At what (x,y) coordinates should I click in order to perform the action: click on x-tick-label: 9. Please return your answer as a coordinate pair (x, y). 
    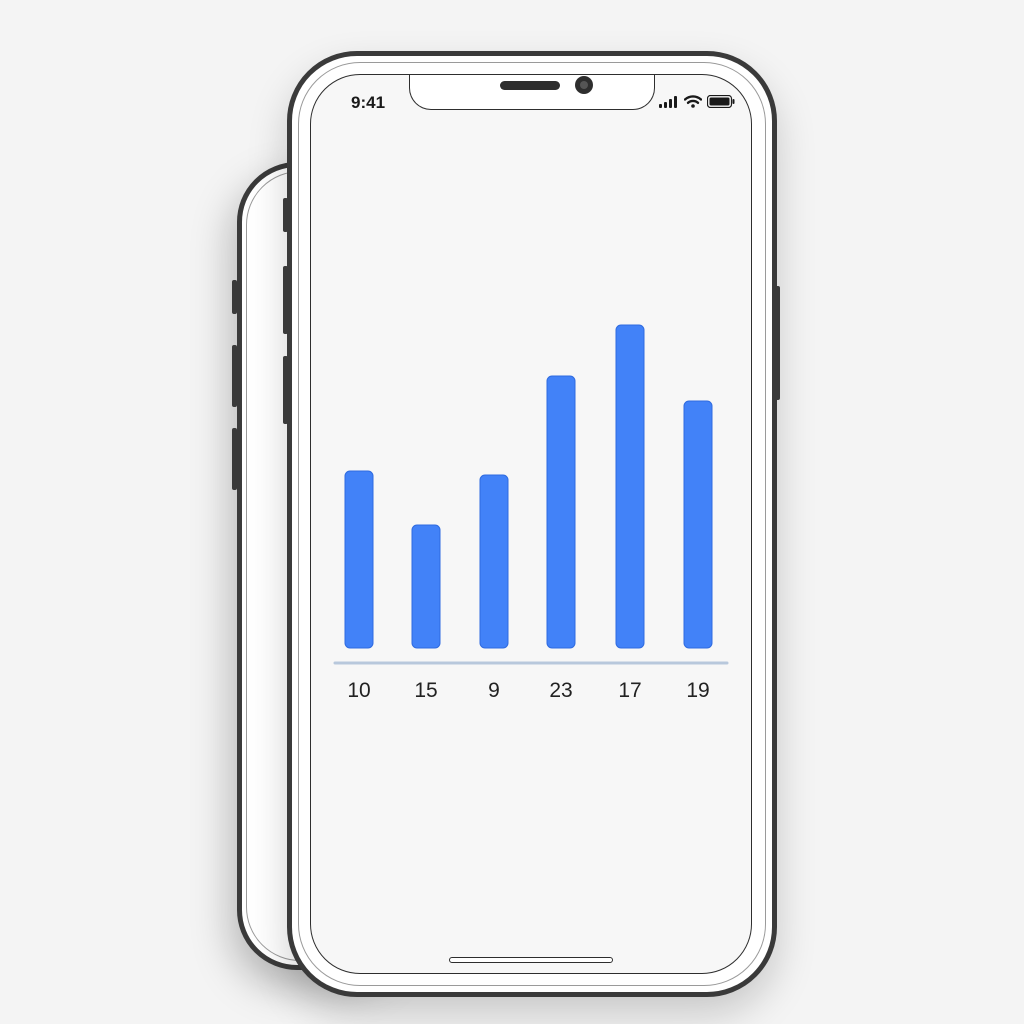
    Looking at the image, I should click on (494, 690).